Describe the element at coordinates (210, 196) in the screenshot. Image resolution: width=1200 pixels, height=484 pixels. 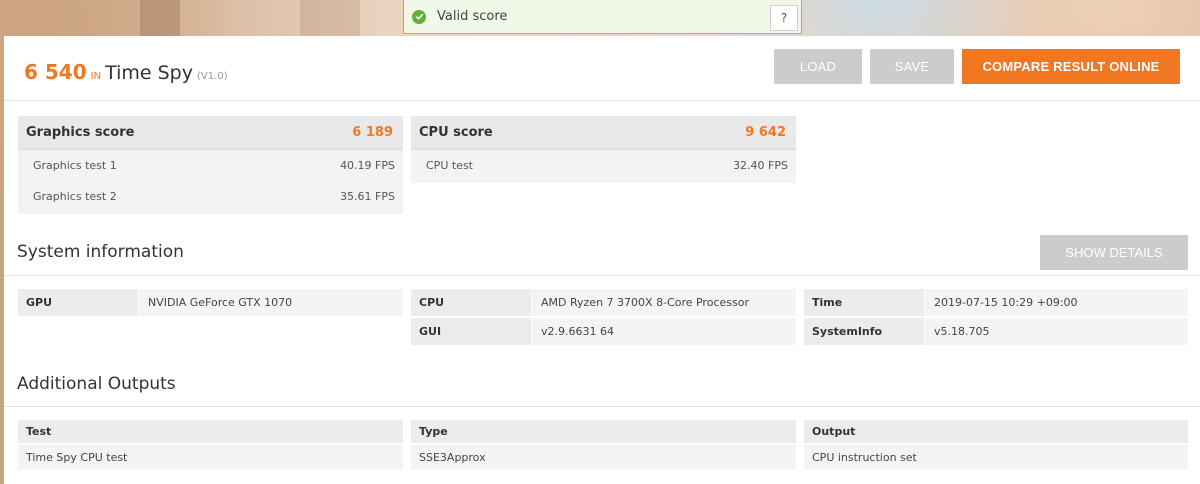
I see `table-row: Graphics test 2 35.61 FPS` at that location.